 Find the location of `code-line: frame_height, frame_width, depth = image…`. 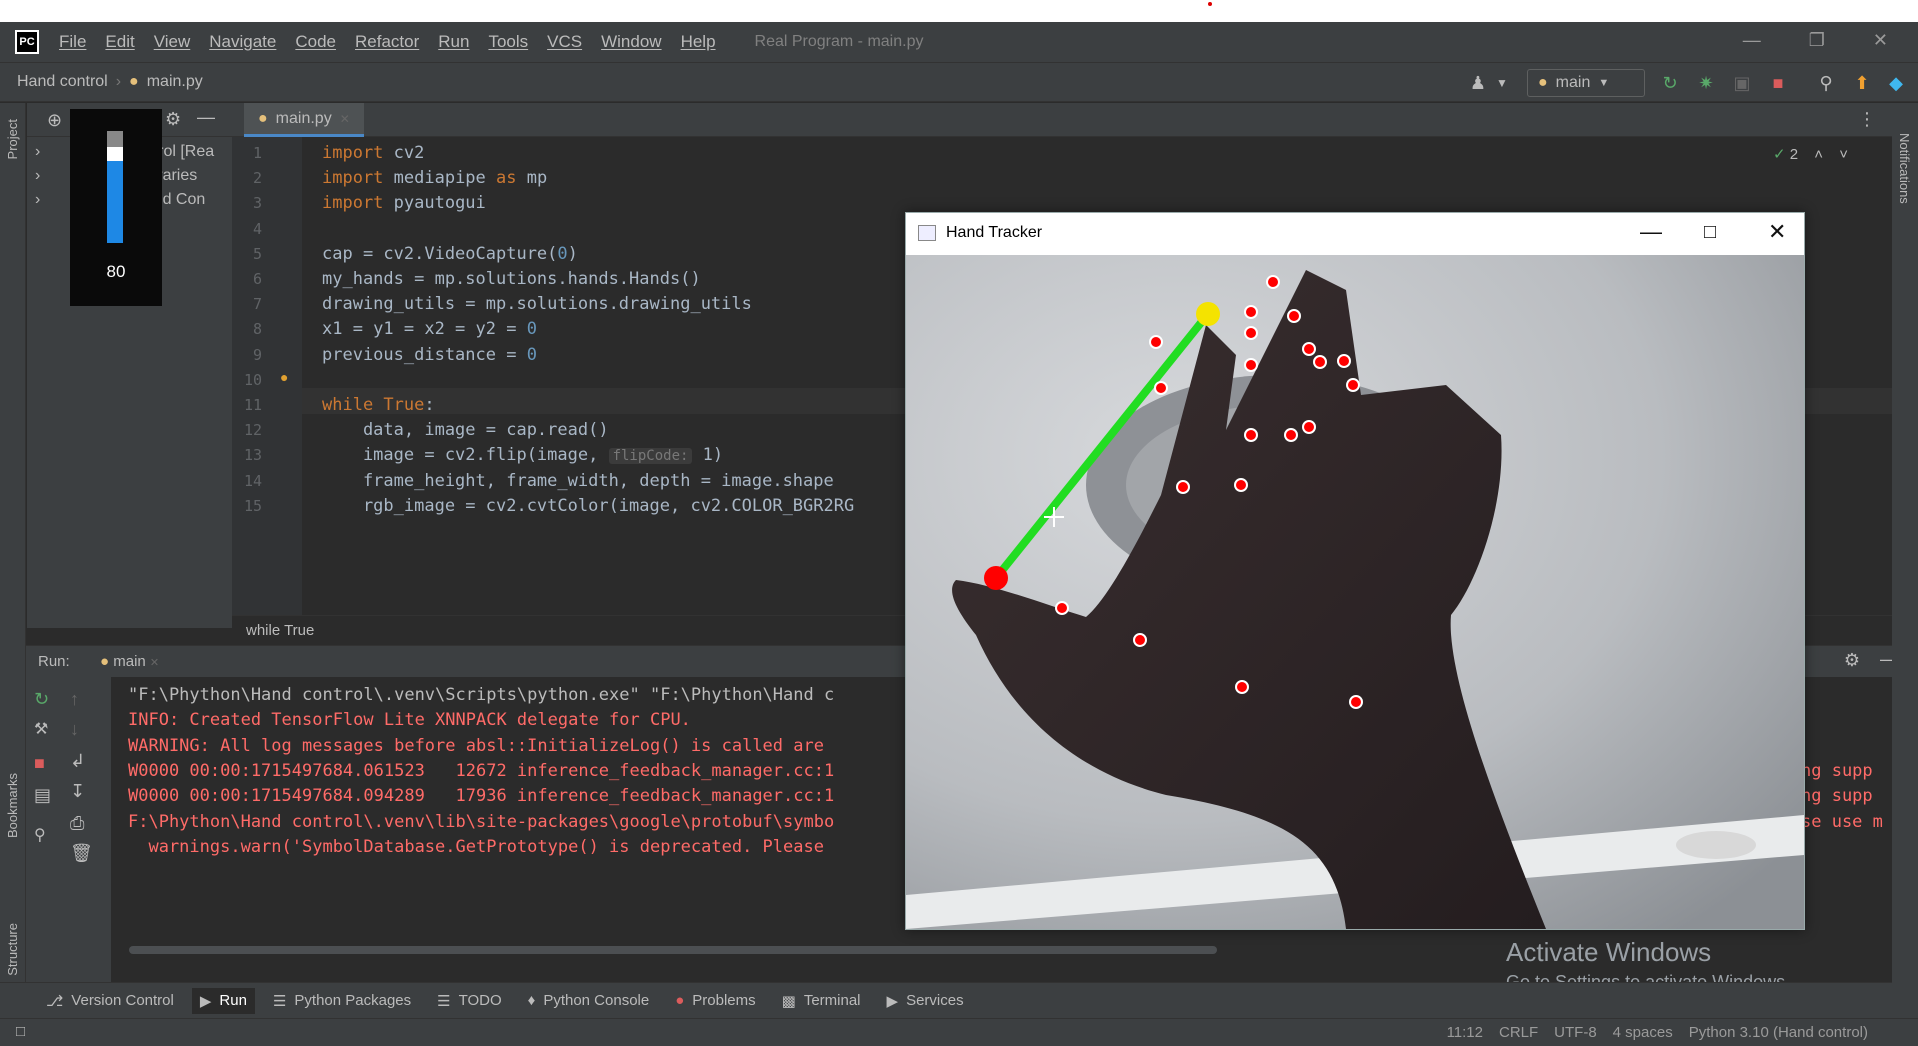

code-line: frame_height, frame_width, depth = image… is located at coordinates (578, 480).